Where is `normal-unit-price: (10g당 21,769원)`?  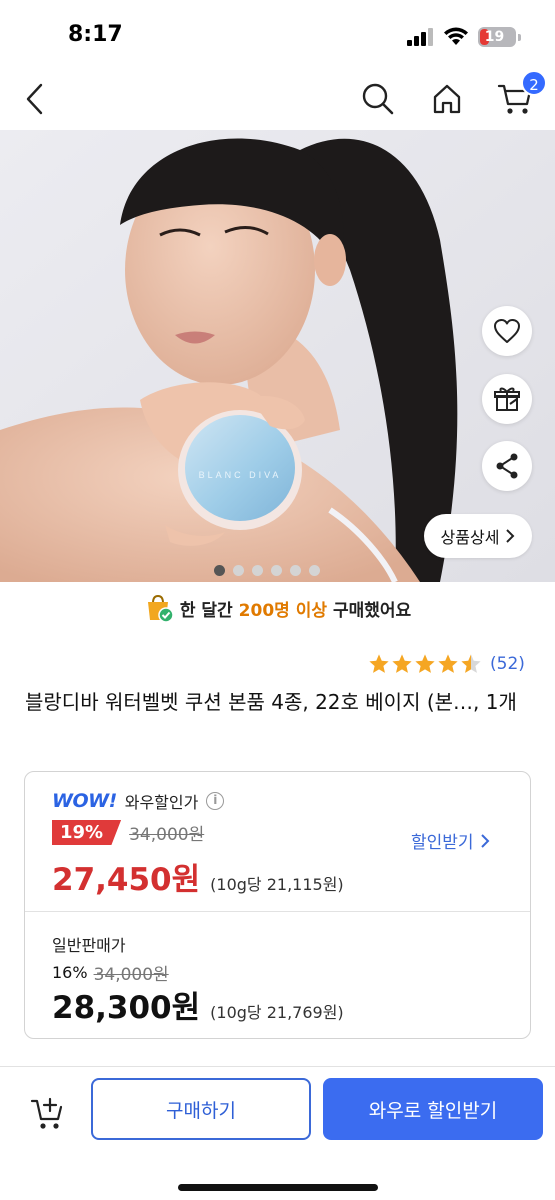
normal-unit-price: (10g당 21,769원) is located at coordinates (277, 1012).